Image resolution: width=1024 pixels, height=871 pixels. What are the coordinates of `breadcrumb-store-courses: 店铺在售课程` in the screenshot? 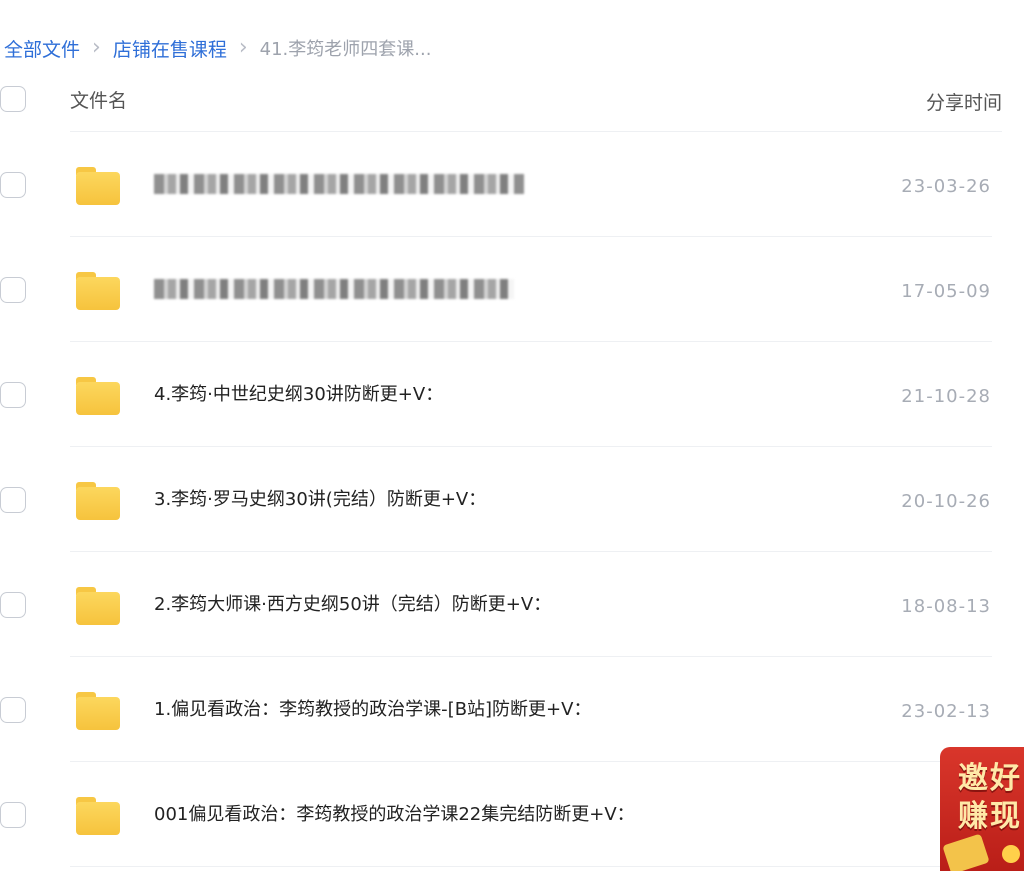 It's located at (170, 48).